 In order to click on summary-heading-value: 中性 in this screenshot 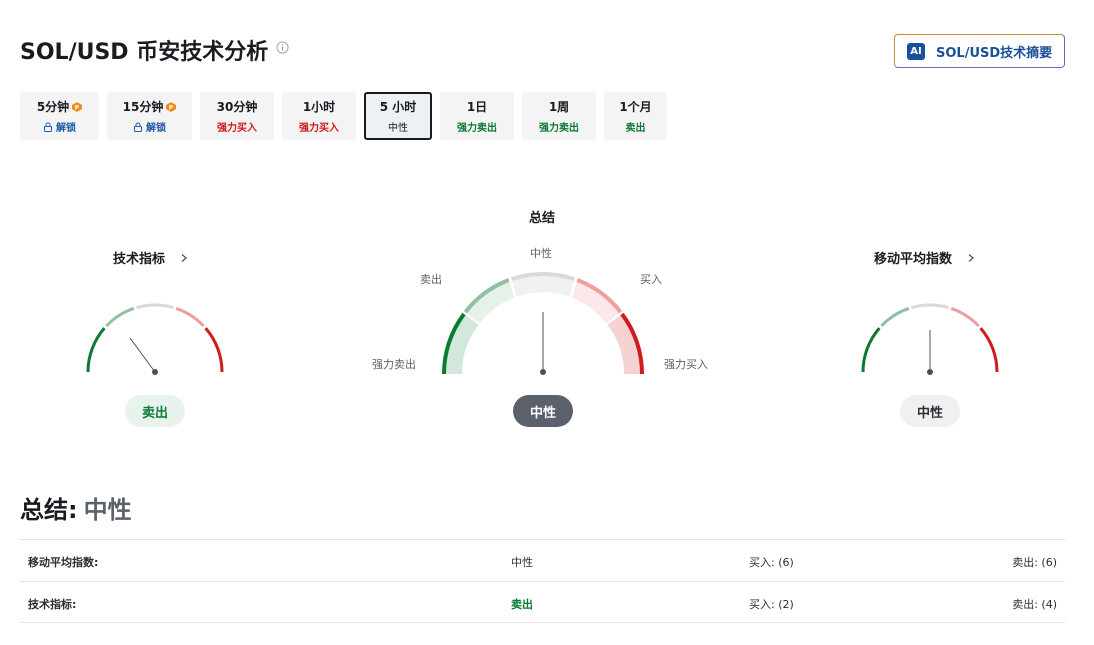, I will do `click(107, 510)`.